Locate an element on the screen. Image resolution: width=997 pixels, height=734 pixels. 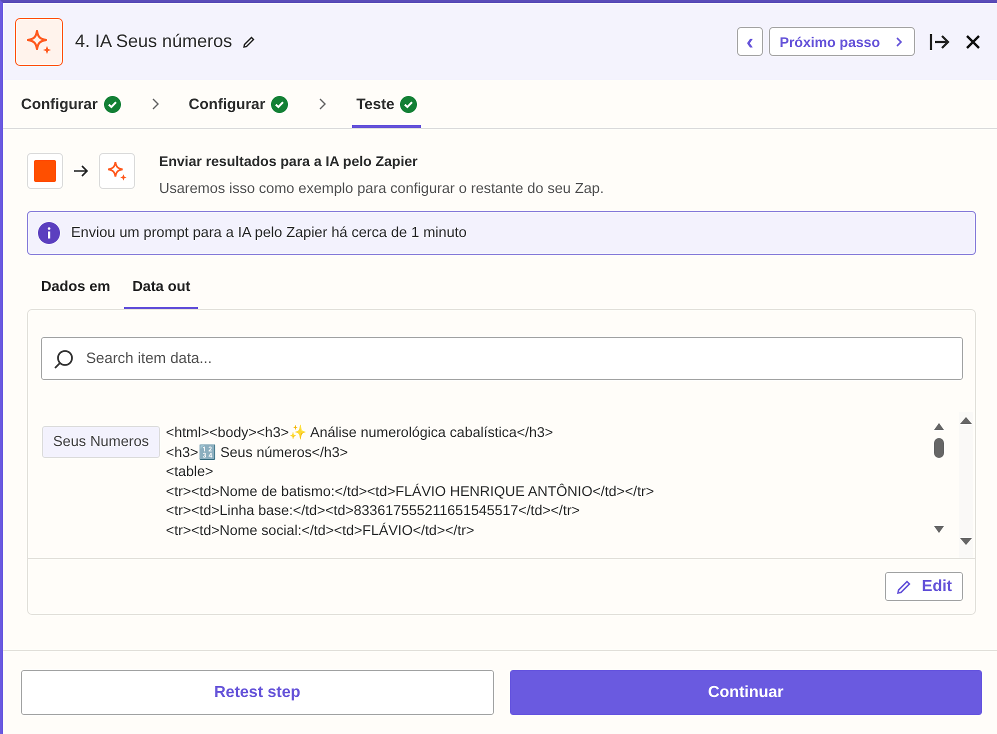
previous-button: ‹ is located at coordinates (750, 41).